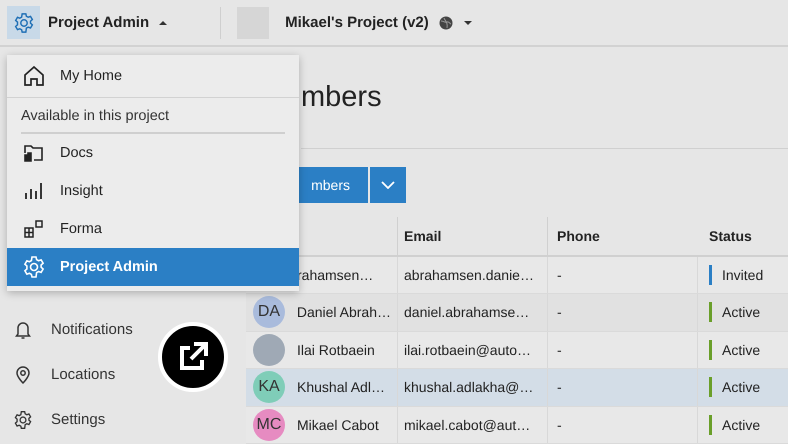 This screenshot has width=788, height=444. What do you see at coordinates (269, 312) in the screenshot?
I see `avatar: DA` at bounding box center [269, 312].